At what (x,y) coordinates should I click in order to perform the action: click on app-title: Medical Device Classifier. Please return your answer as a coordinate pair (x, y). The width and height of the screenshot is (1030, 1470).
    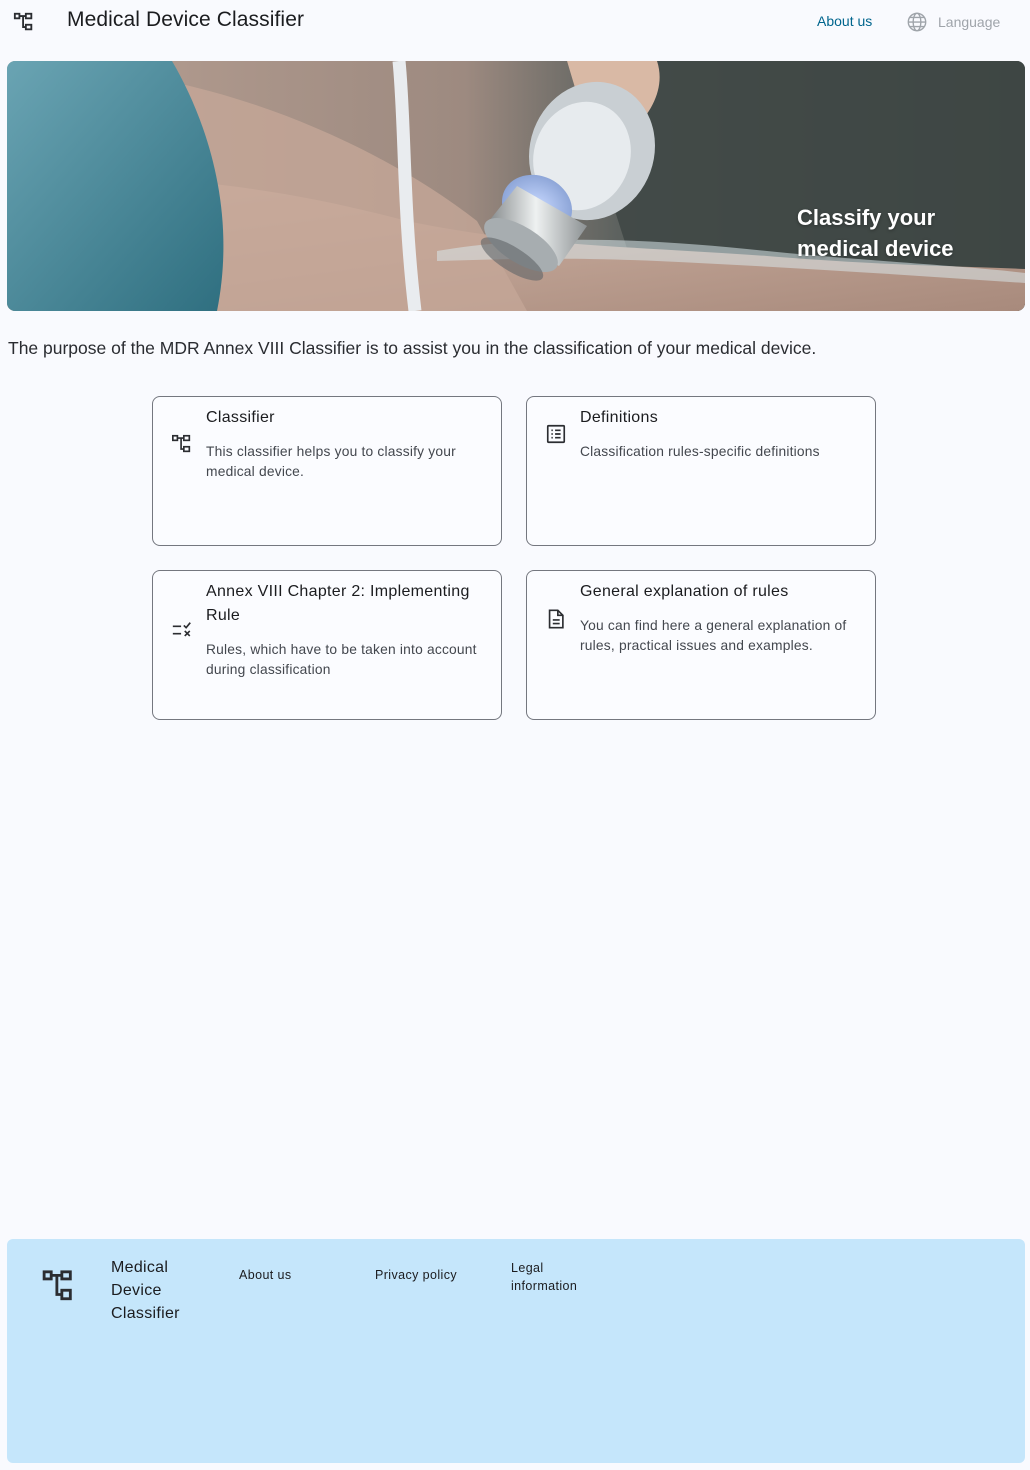
    Looking at the image, I should click on (185, 20).